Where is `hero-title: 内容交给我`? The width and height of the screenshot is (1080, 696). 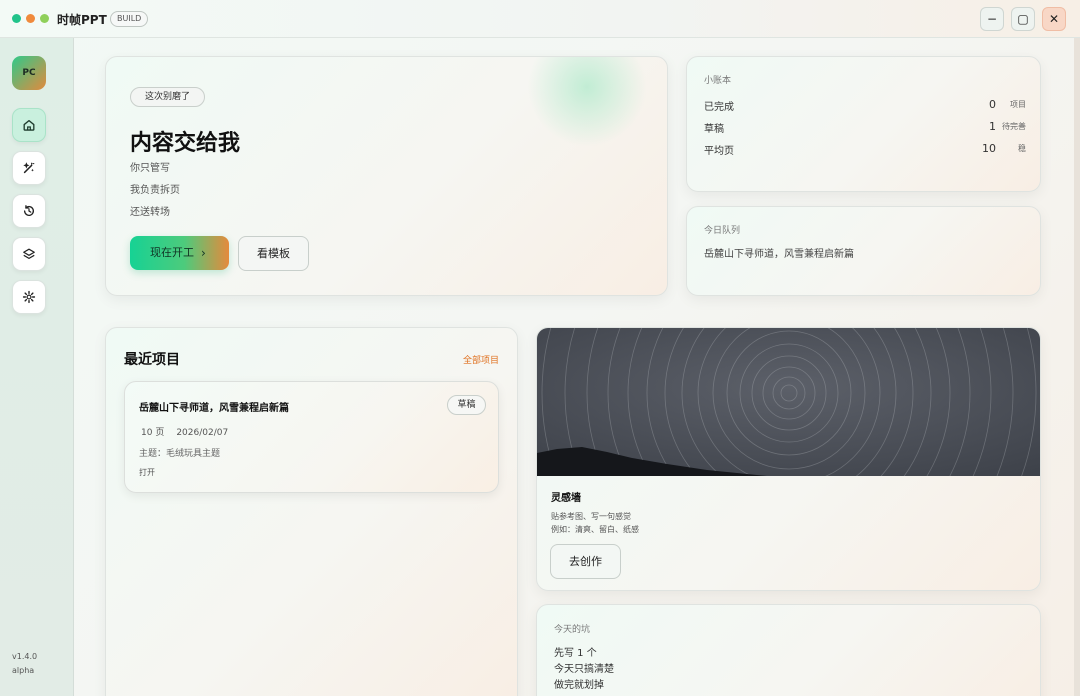 hero-title: 内容交给我 is located at coordinates (185, 143).